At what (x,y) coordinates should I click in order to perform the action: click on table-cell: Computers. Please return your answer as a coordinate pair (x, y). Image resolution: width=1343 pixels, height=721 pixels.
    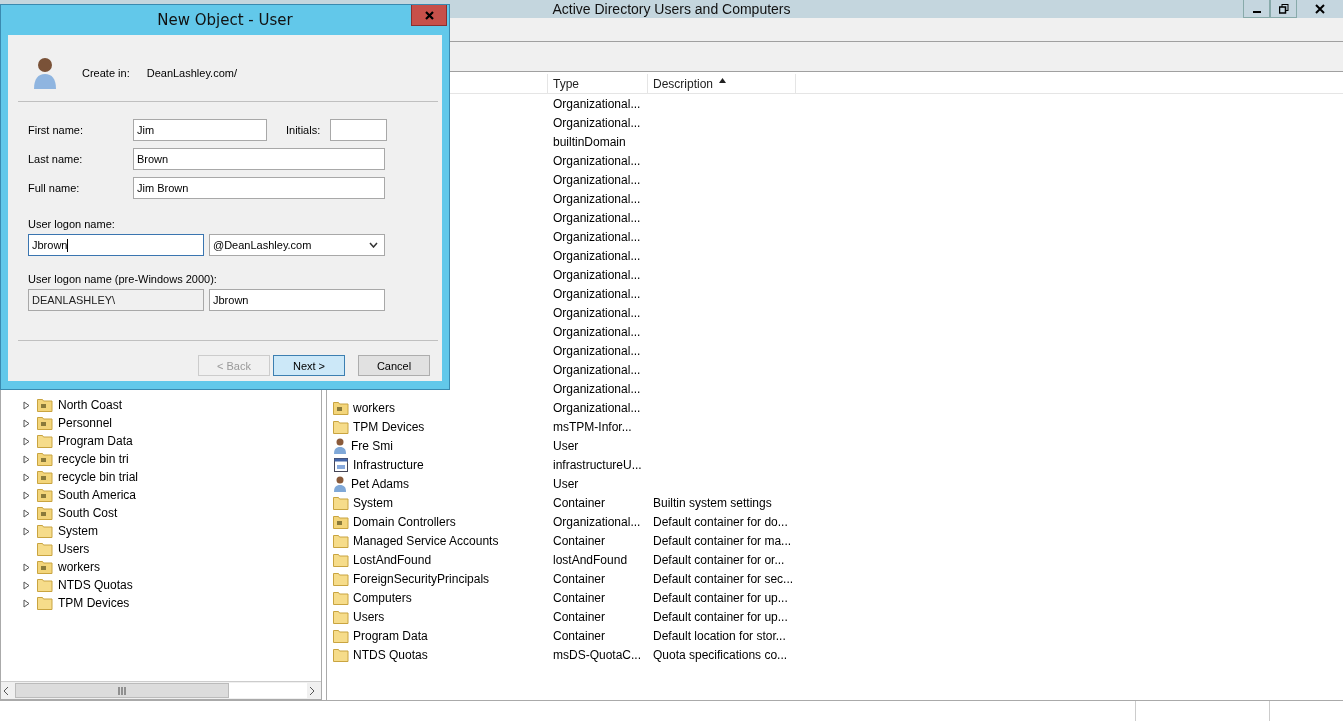
    Looking at the image, I should click on (382, 597).